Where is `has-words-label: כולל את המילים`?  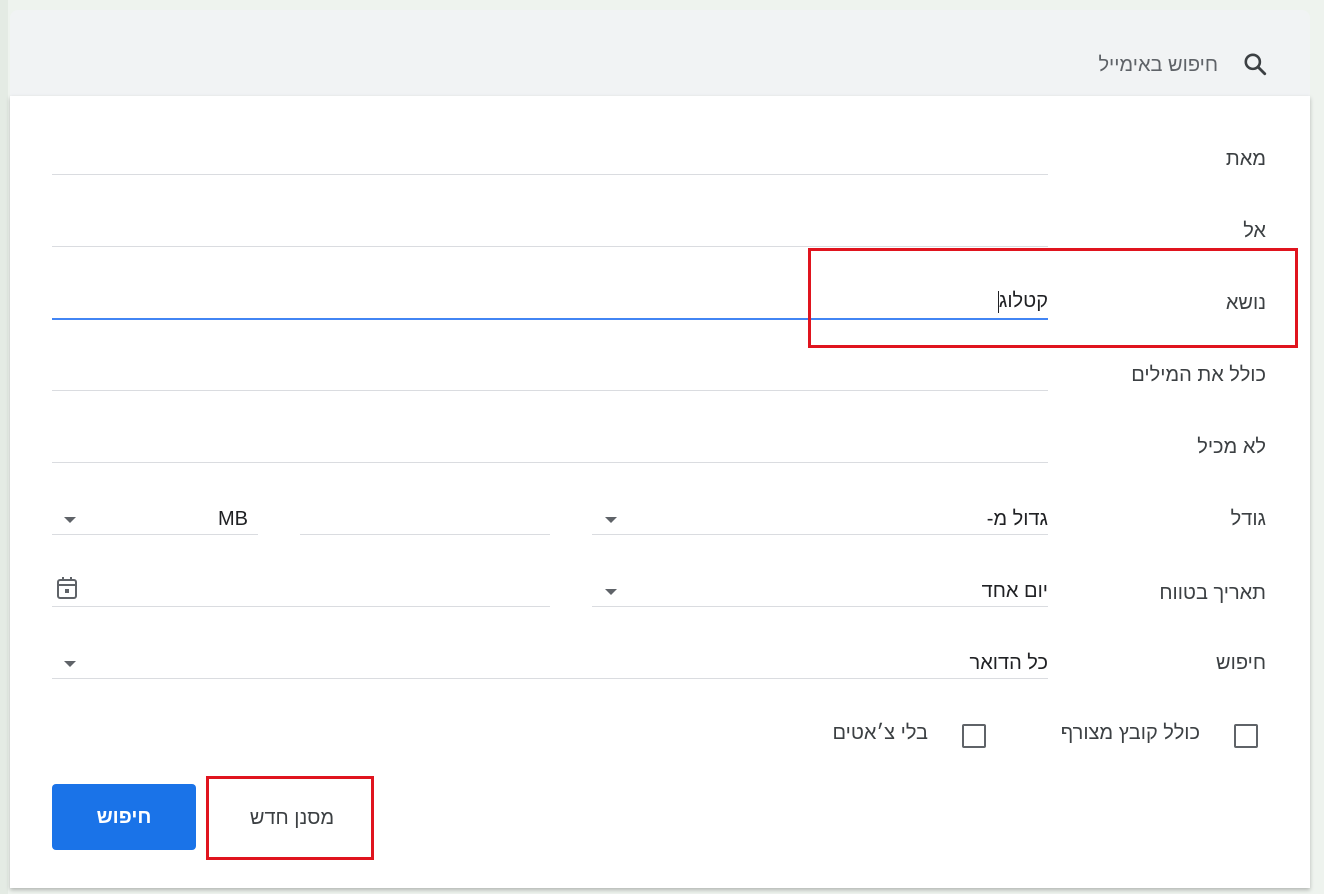
has-words-label: כולל את המילים is located at coordinates (1198, 375).